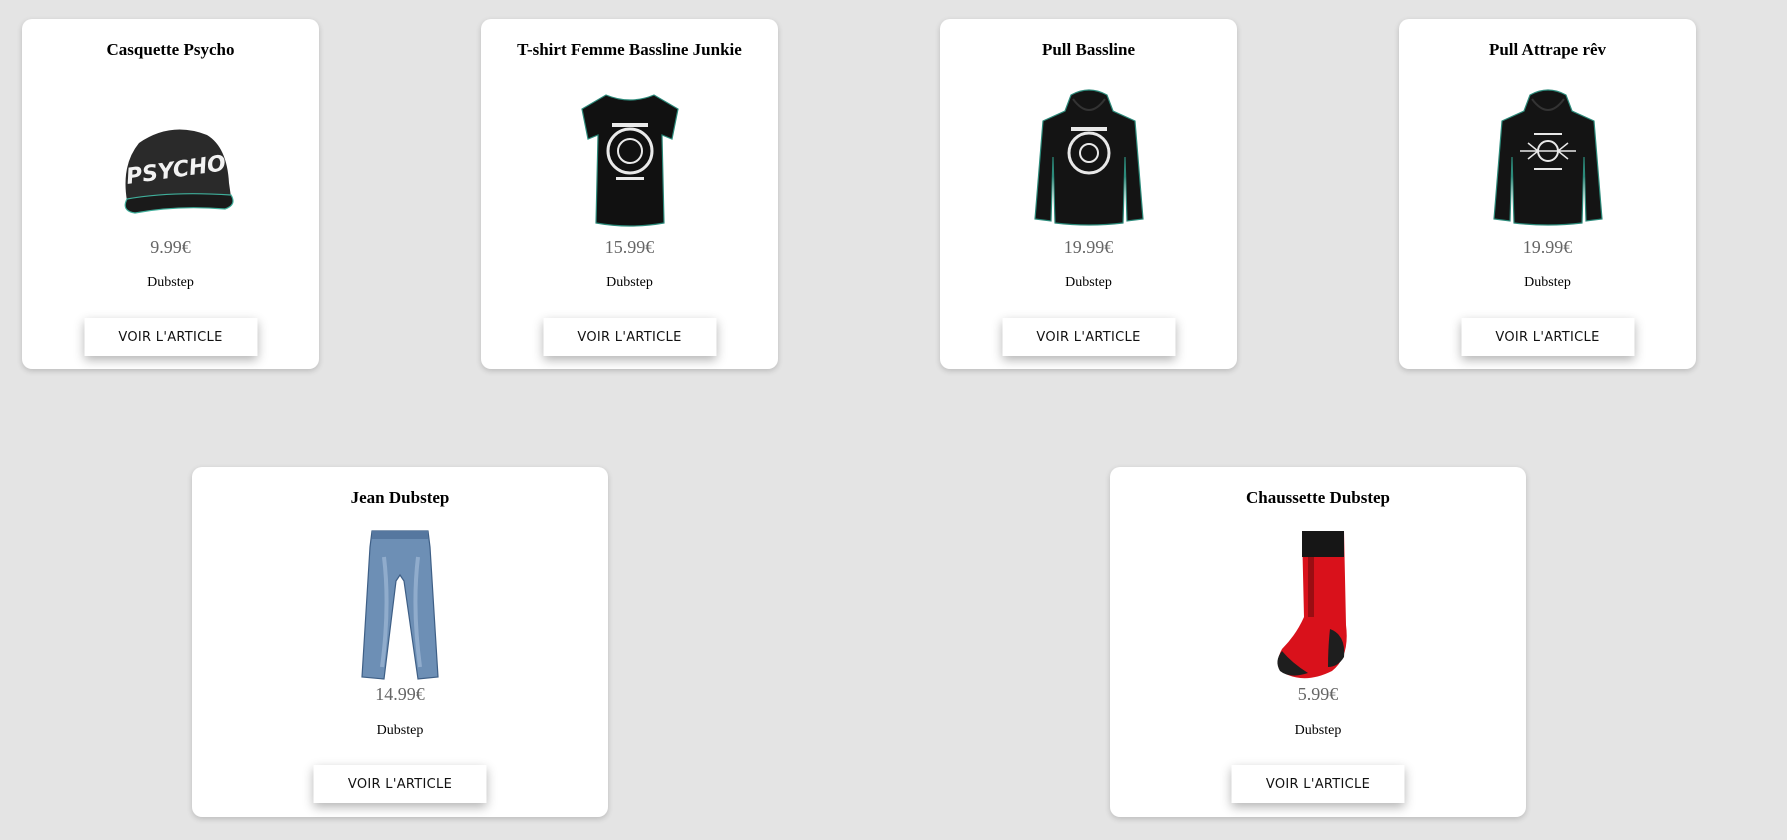 The width and height of the screenshot is (1787, 840). Describe the element at coordinates (400, 497) in the screenshot. I see `product-title: Jean Dubstep` at that location.